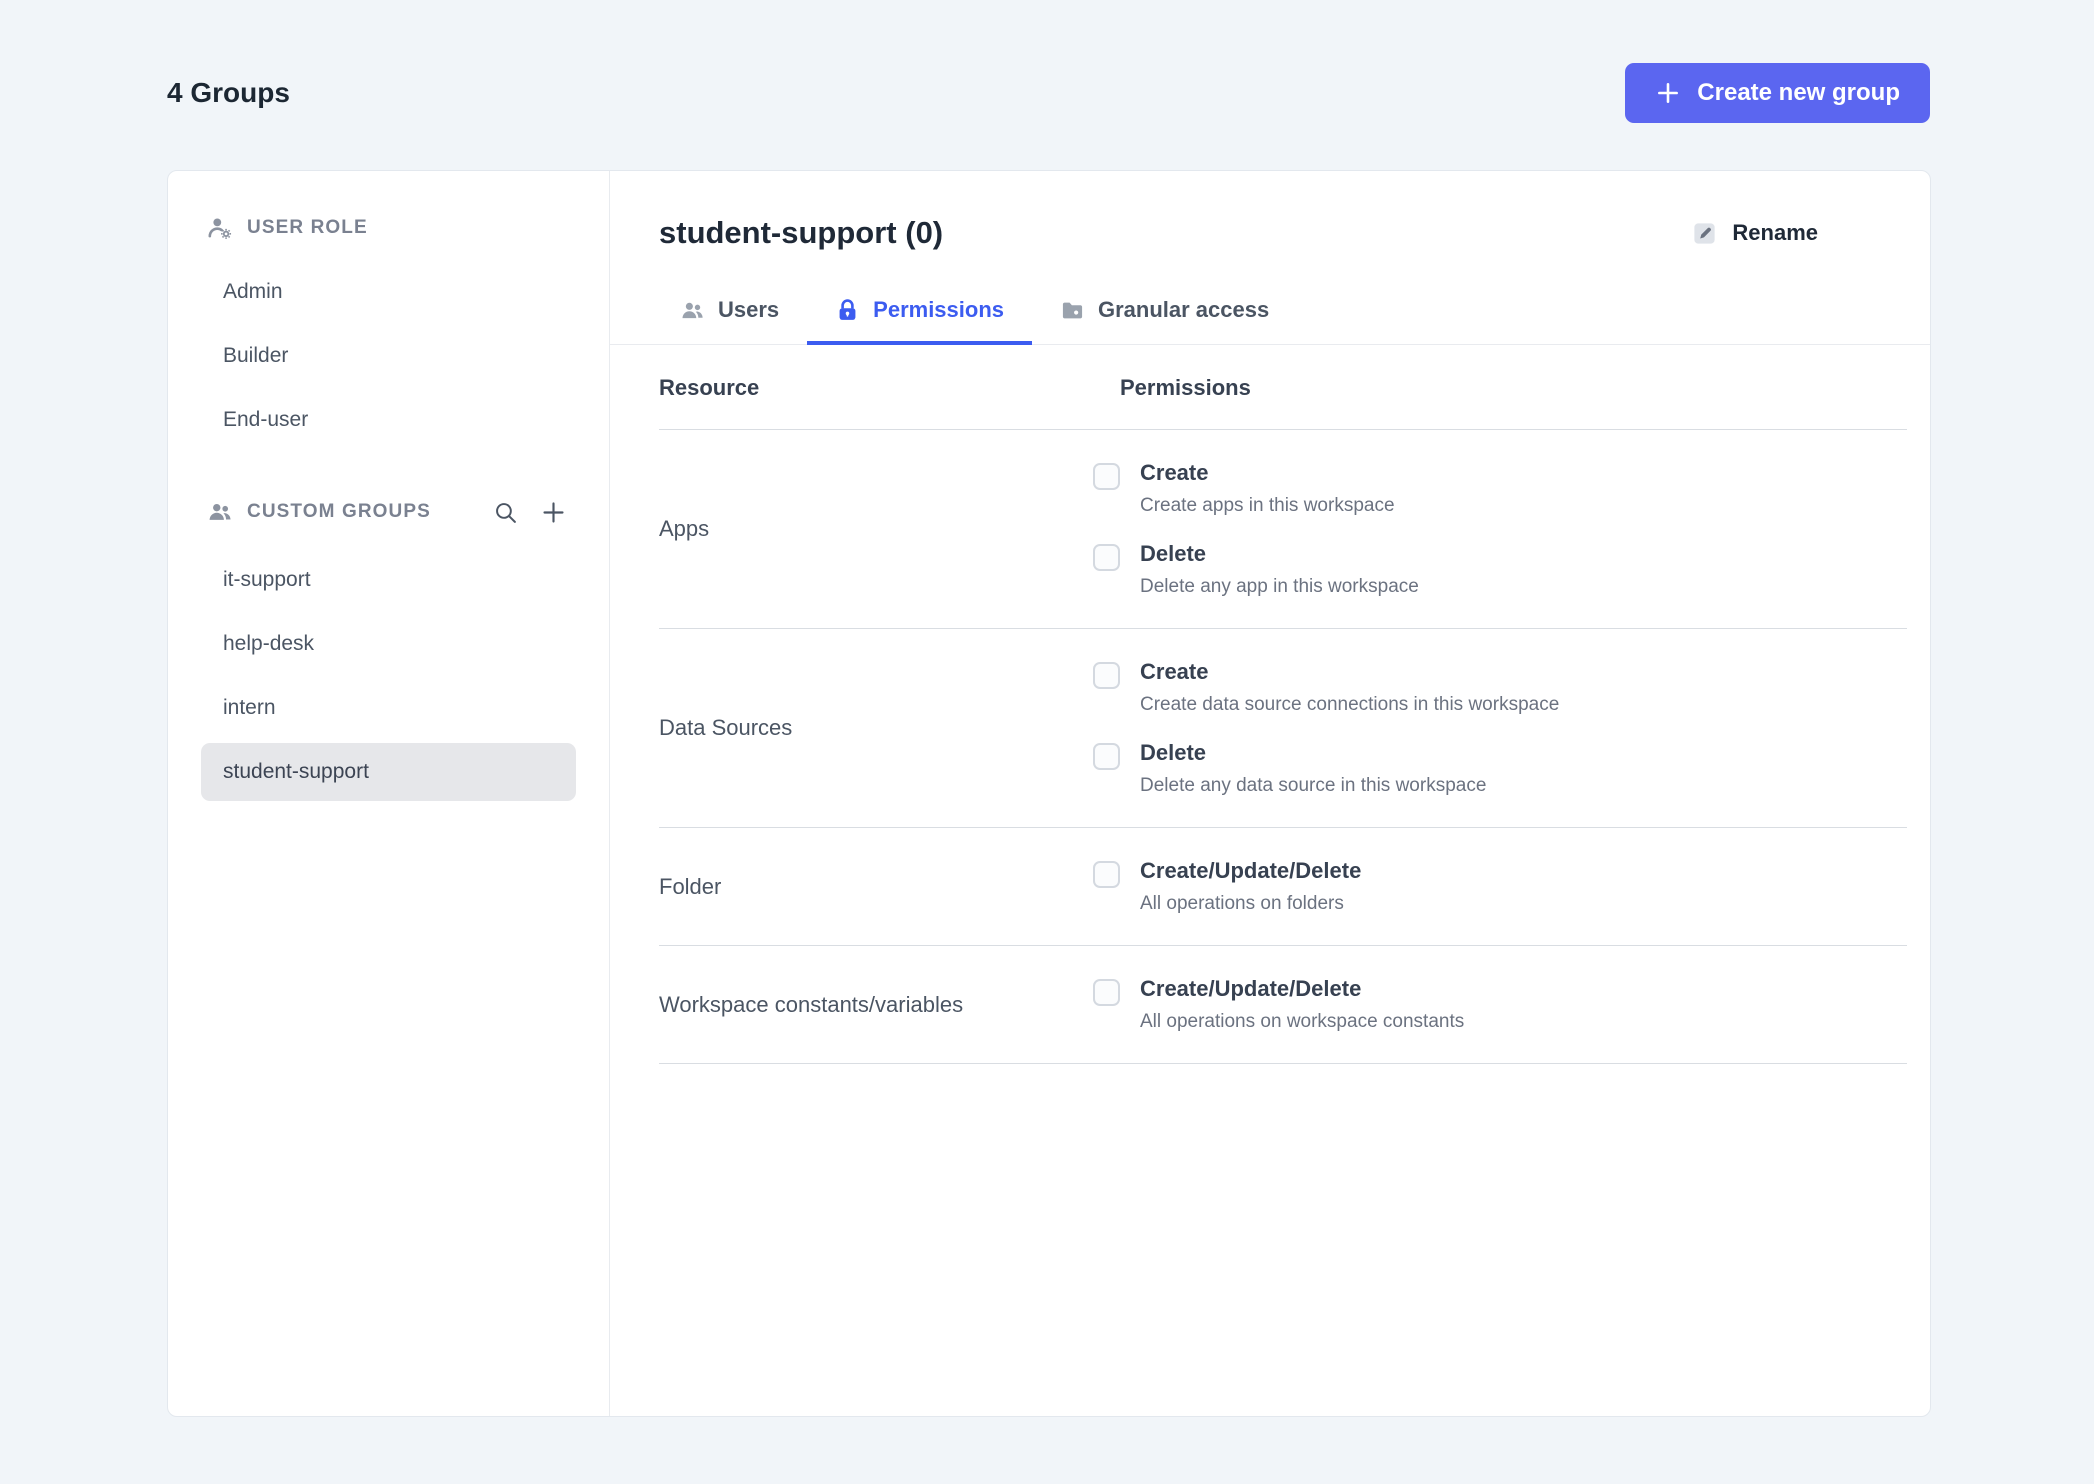  I want to click on resource-label: Workspace constants/variables, so click(811, 1004).